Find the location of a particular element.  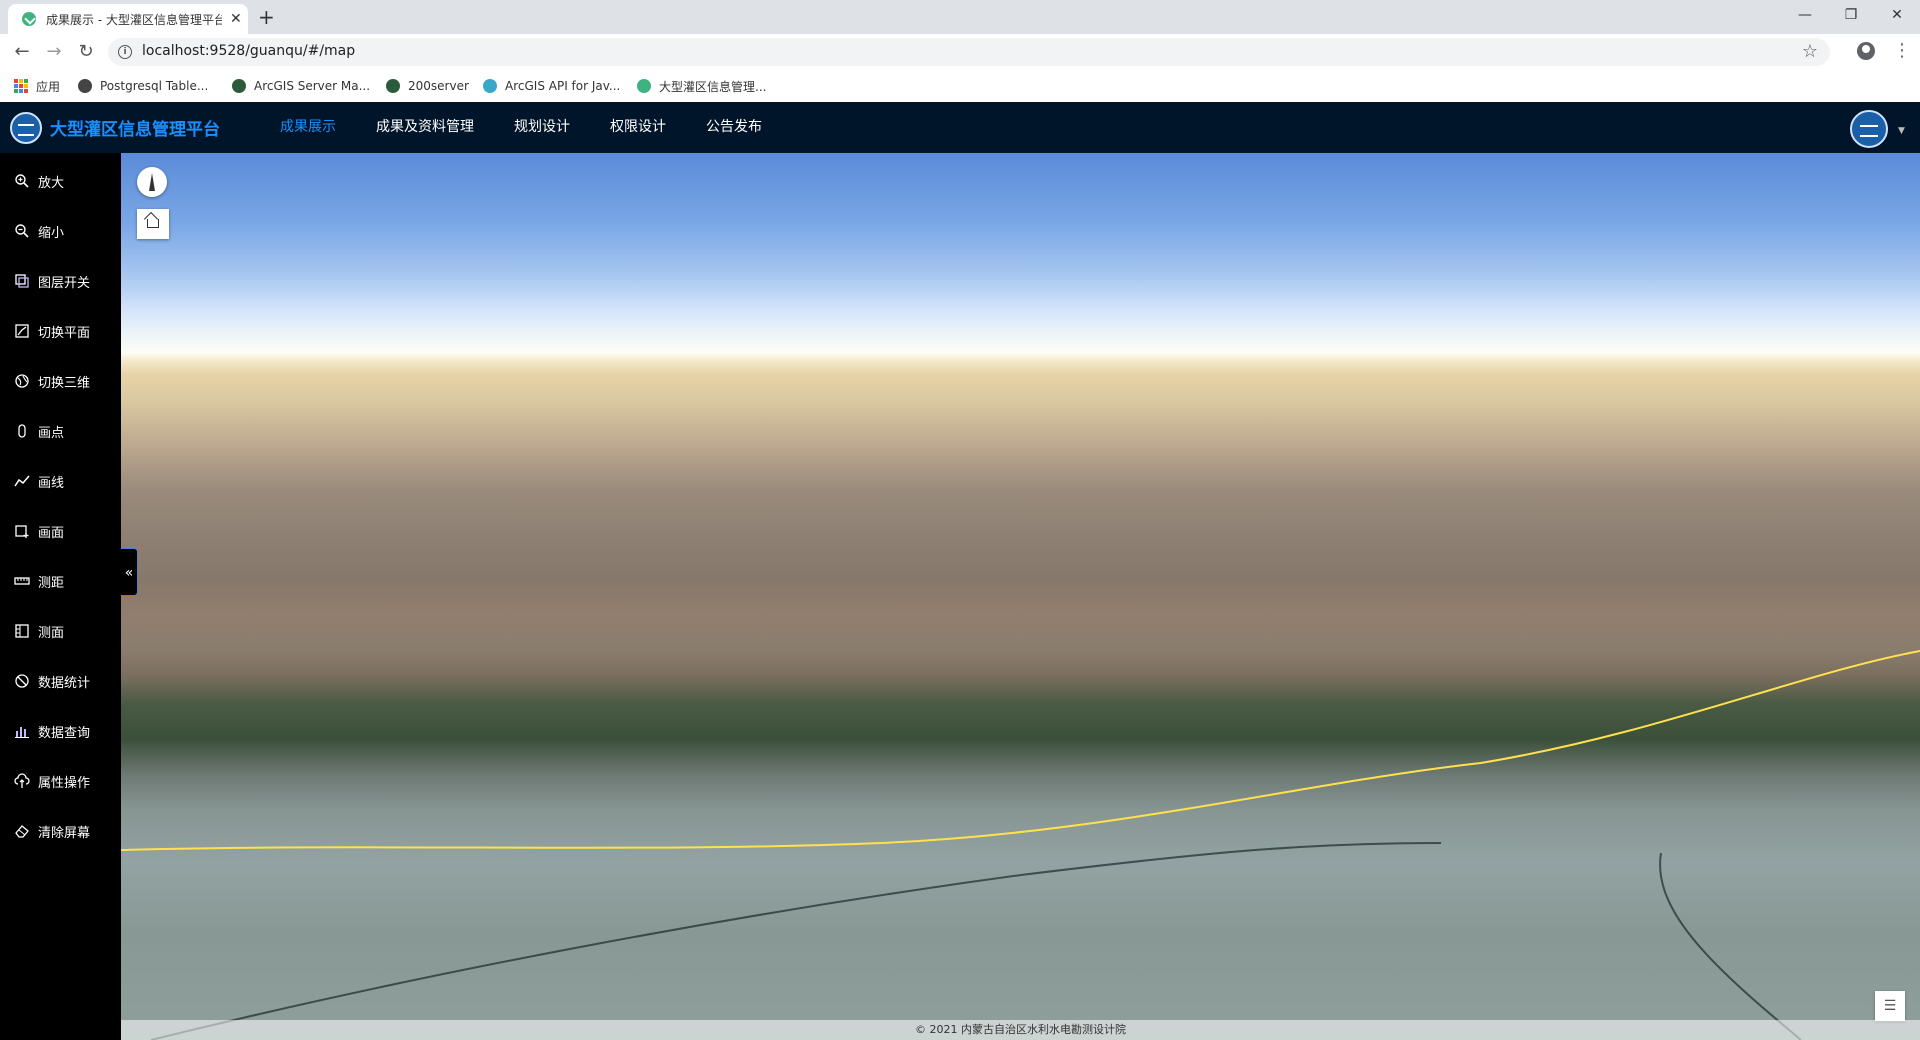

bookmark-apps: 应用 is located at coordinates (37, 86).